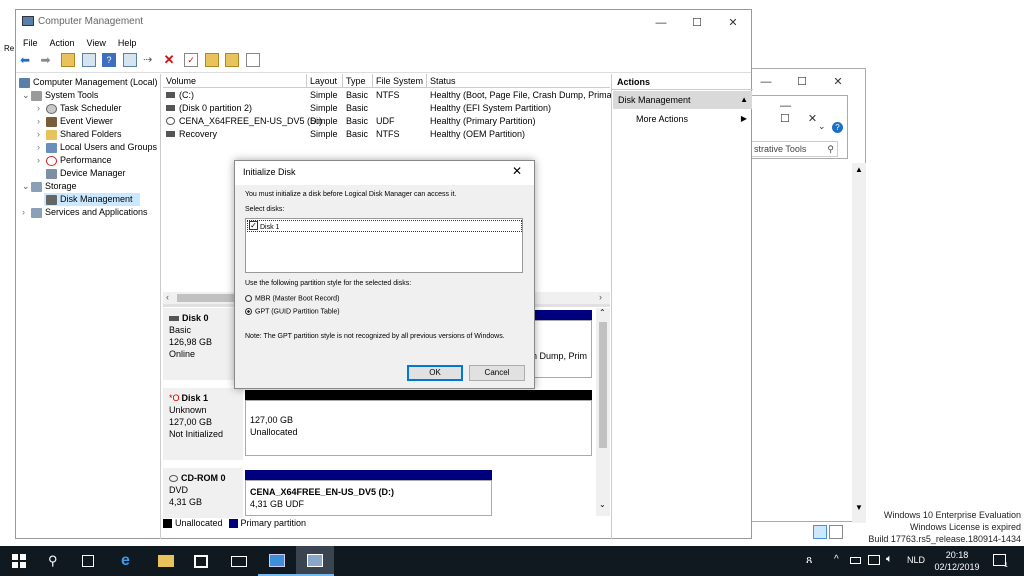  Describe the element at coordinates (277, 561) in the screenshot. I see `taskbar-app-computer-management` at that location.